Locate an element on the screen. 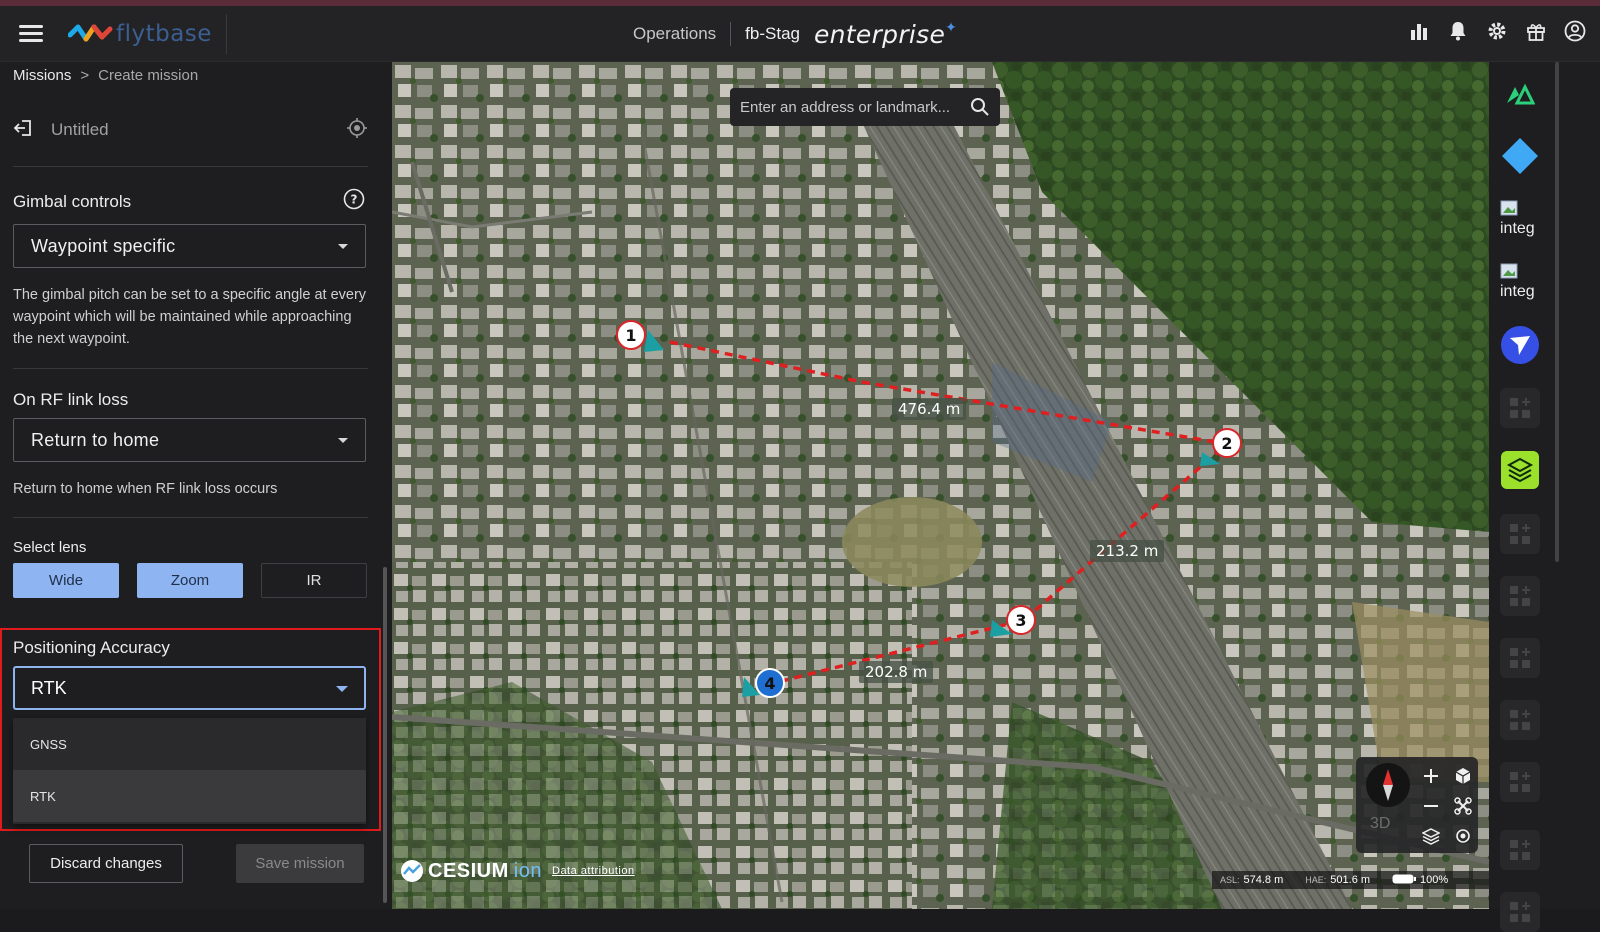 The height and width of the screenshot is (932, 1600). cesium-attribution: CESIUM ion Data attribution is located at coordinates (517, 871).